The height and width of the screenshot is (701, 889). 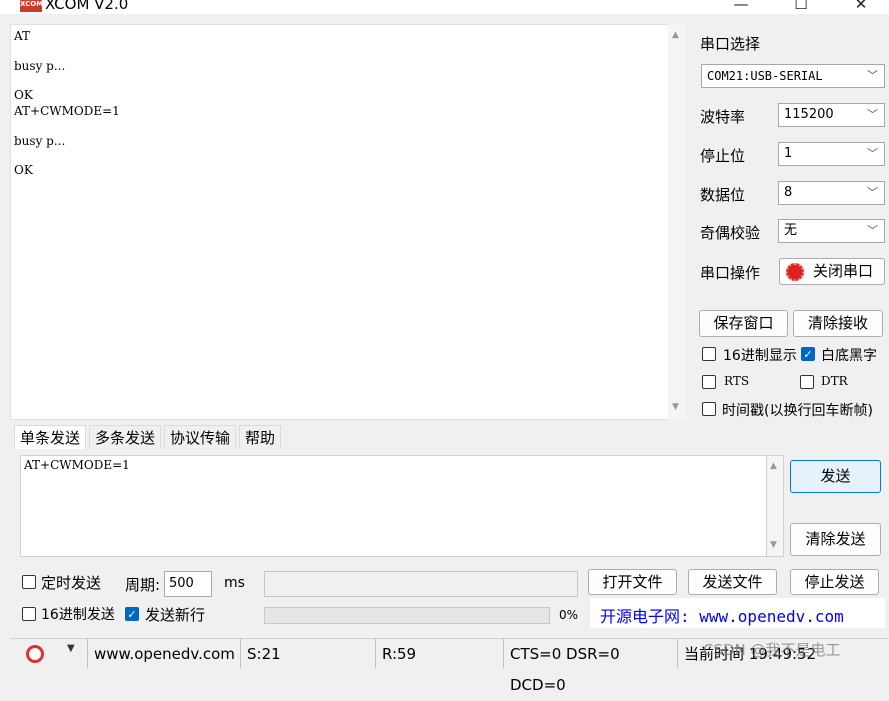 I want to click on close-port-button: 关闭串口, so click(x=832, y=271).